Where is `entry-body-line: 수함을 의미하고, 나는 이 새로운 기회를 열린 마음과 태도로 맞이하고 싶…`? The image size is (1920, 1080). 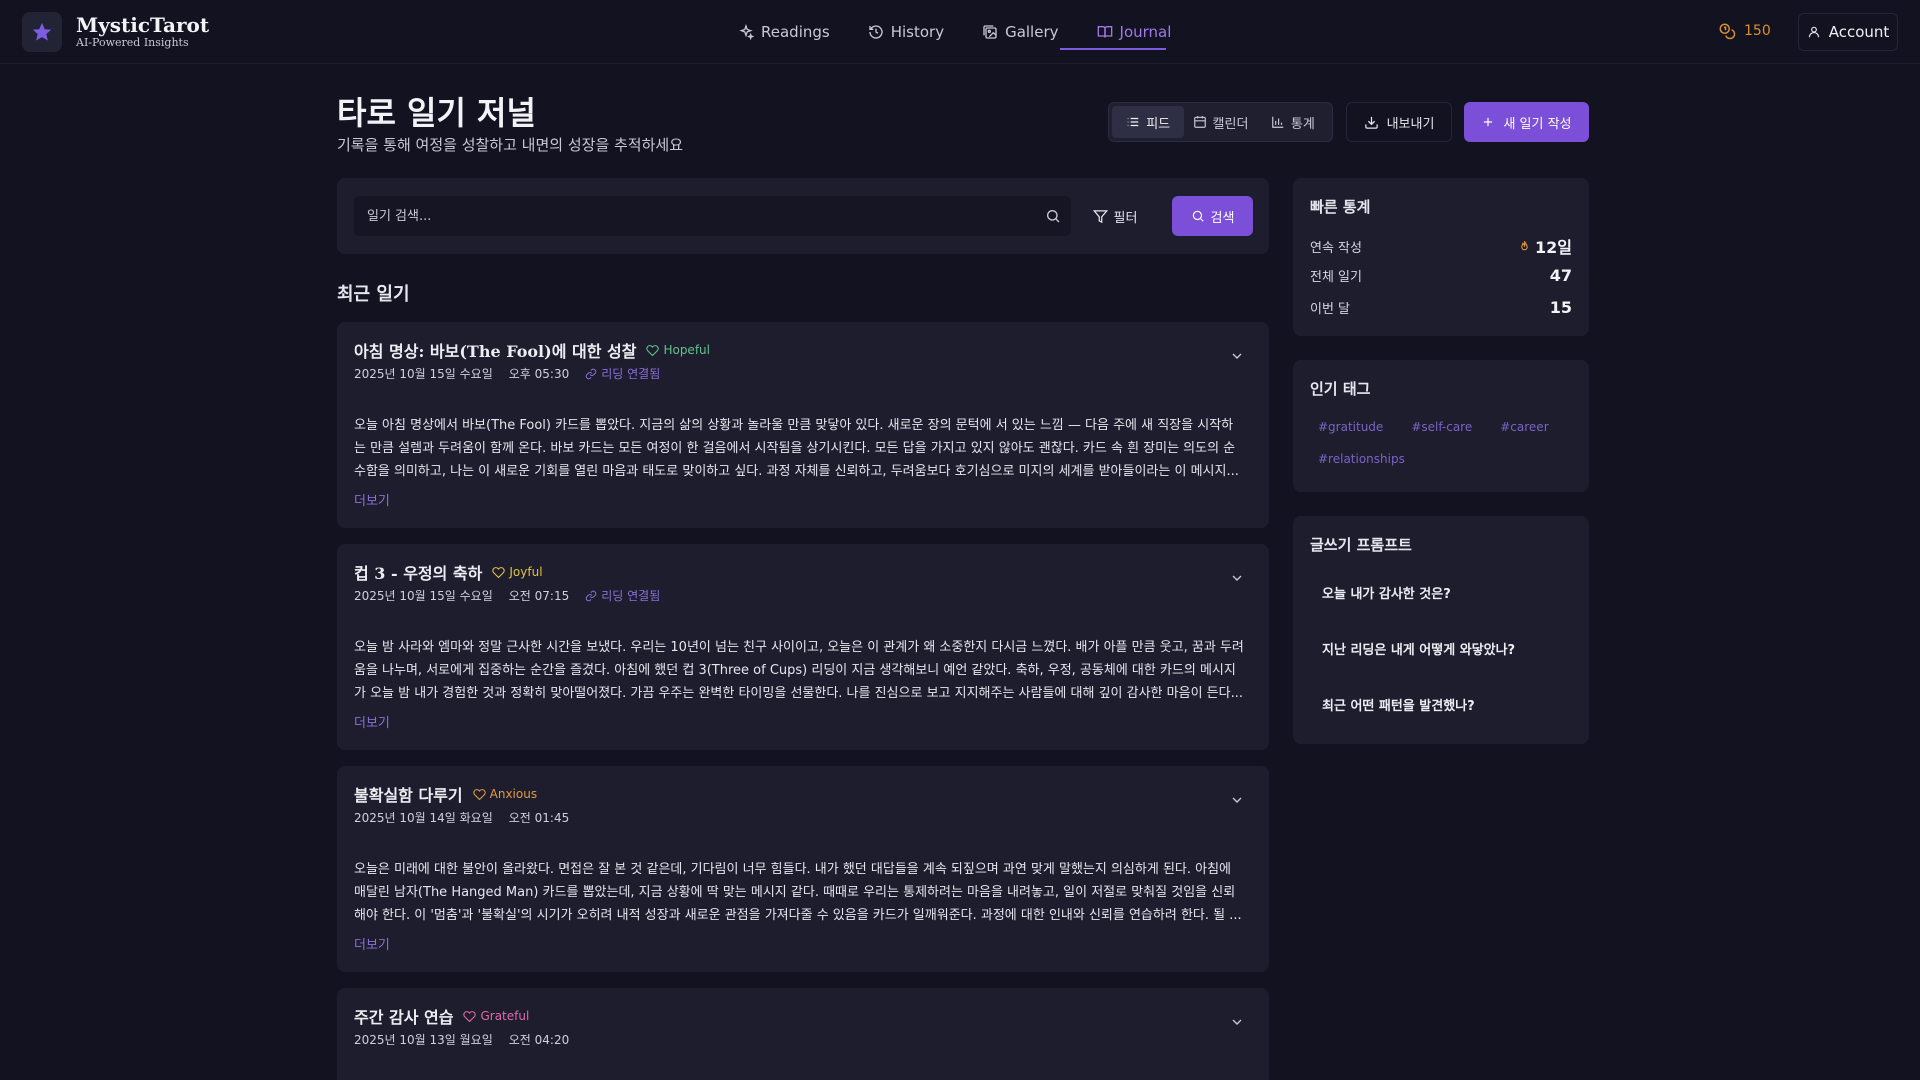
entry-body-line: 수함을 의미하고, 나는 이 새로운 기회를 열린 마음과 태도로 맞이하고 싶… is located at coordinates (796, 471).